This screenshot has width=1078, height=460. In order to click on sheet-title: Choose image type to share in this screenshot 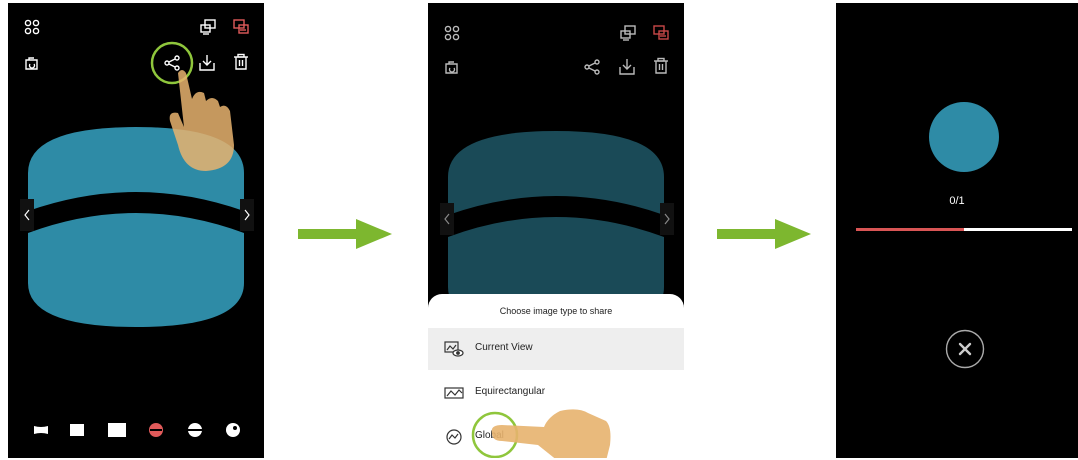, I will do `click(556, 311)`.